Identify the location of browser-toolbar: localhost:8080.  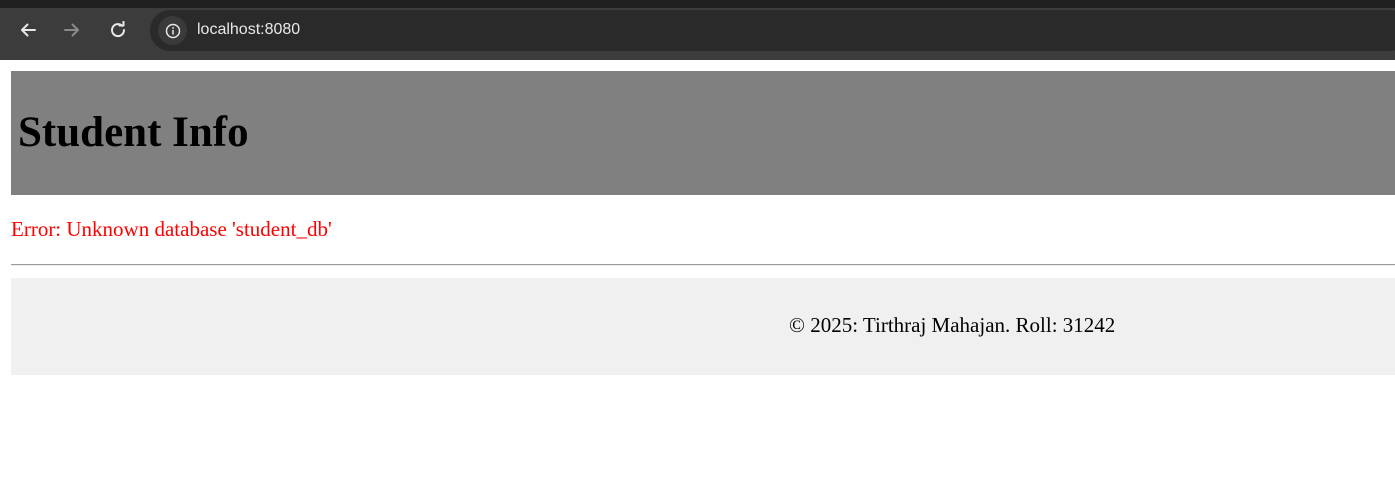
(697, 30).